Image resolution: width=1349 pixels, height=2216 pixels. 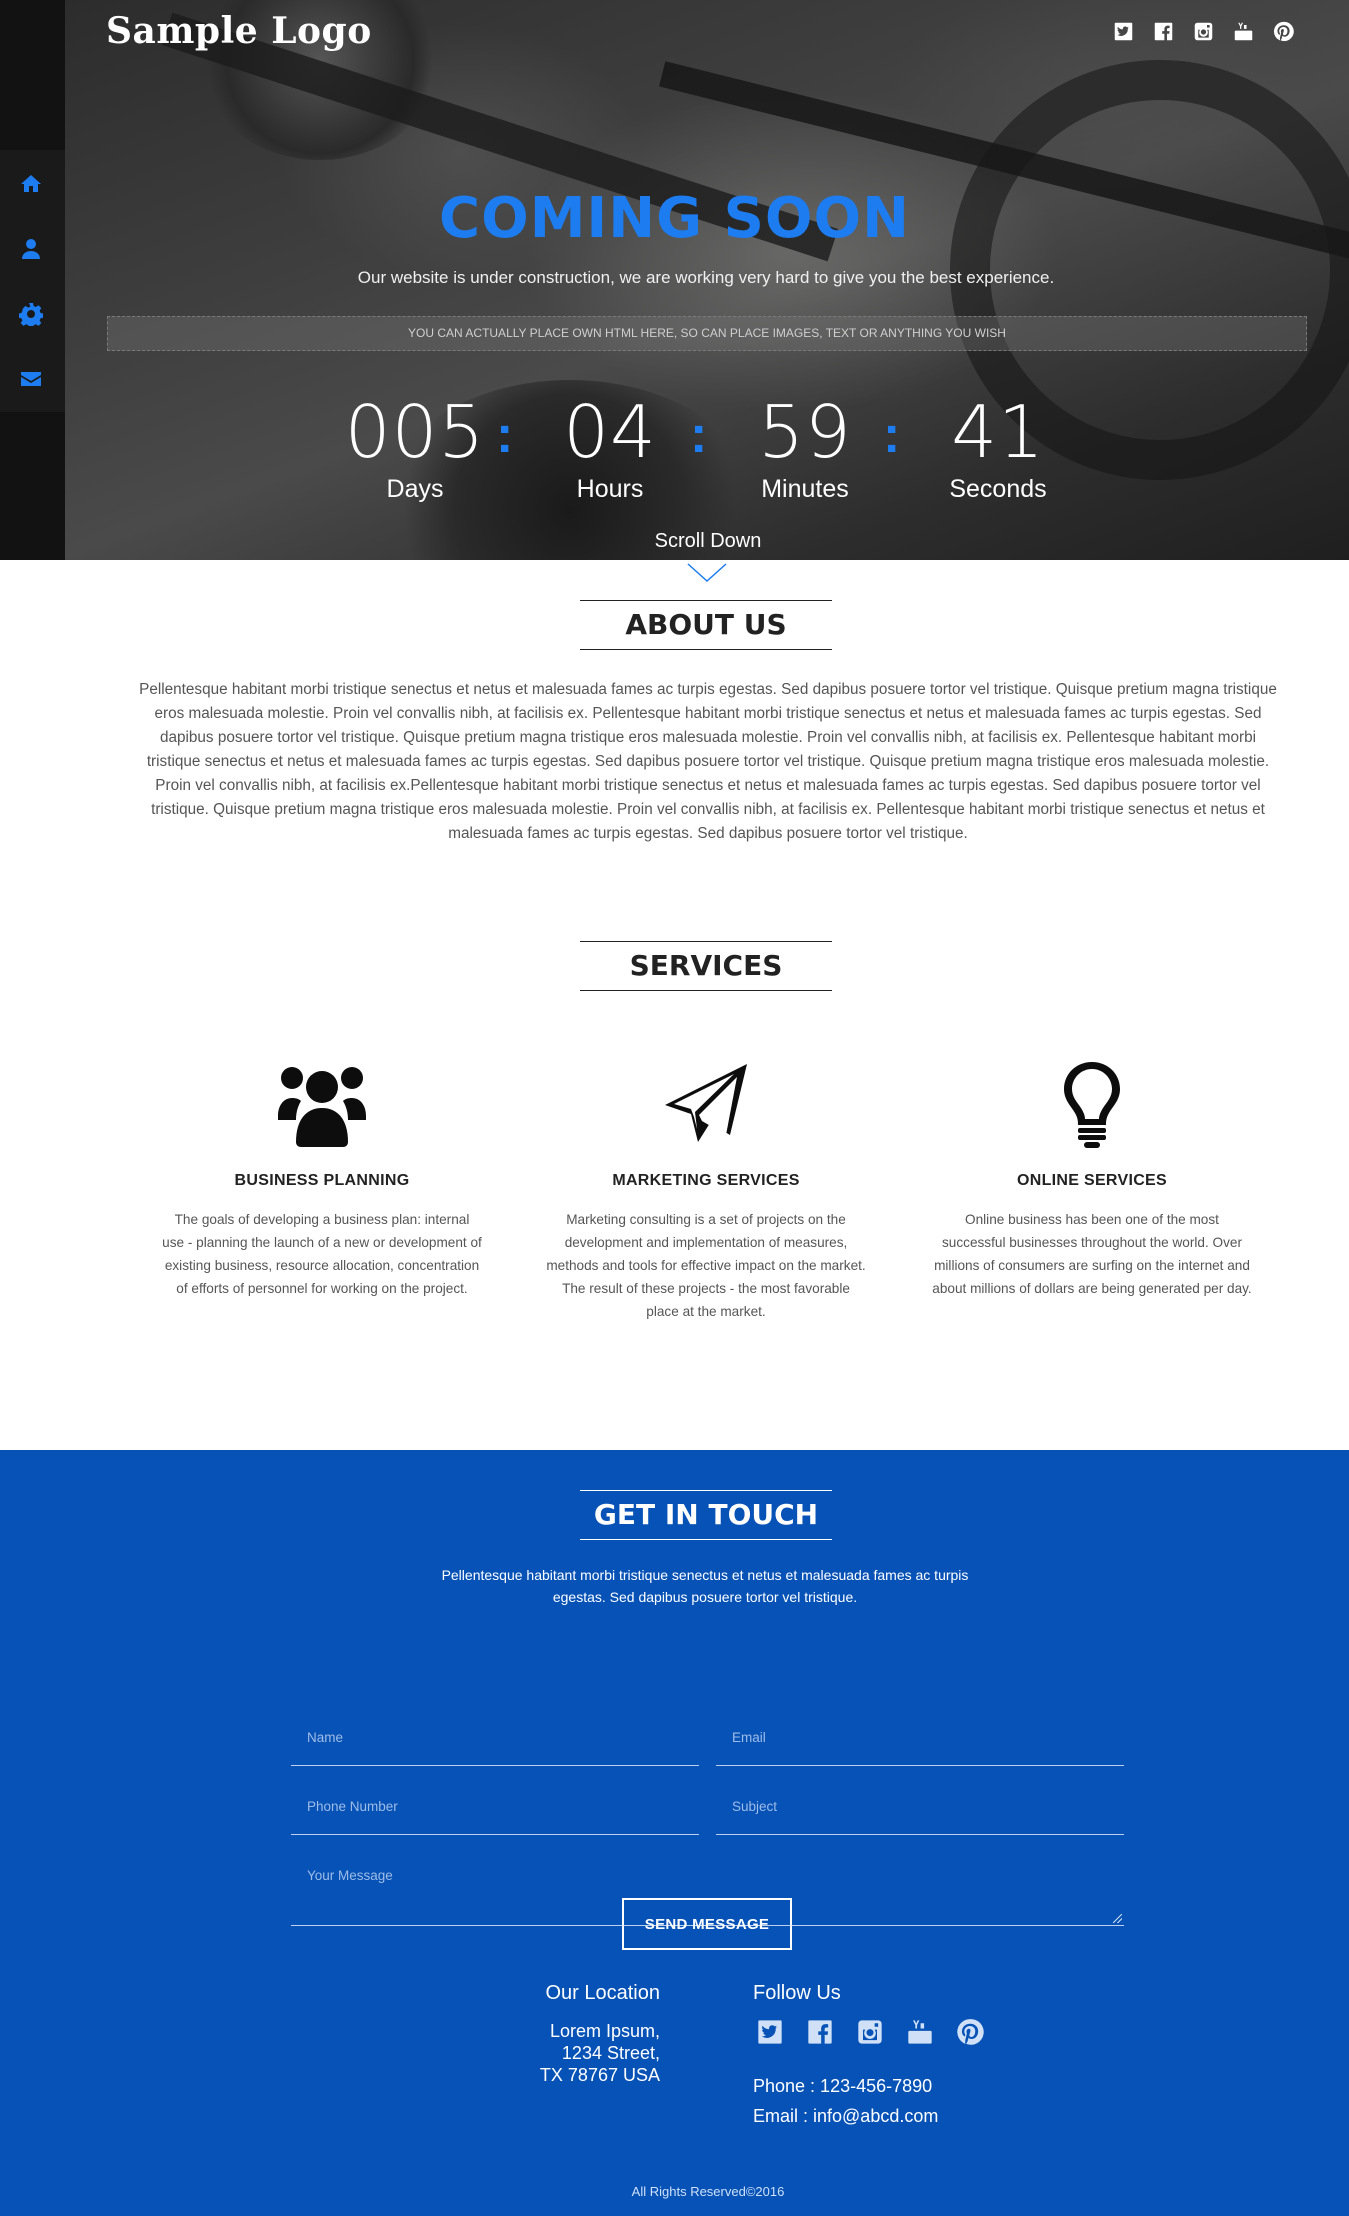 What do you see at coordinates (599, 2075) in the screenshot?
I see `address-line: TX 78767 USA` at bounding box center [599, 2075].